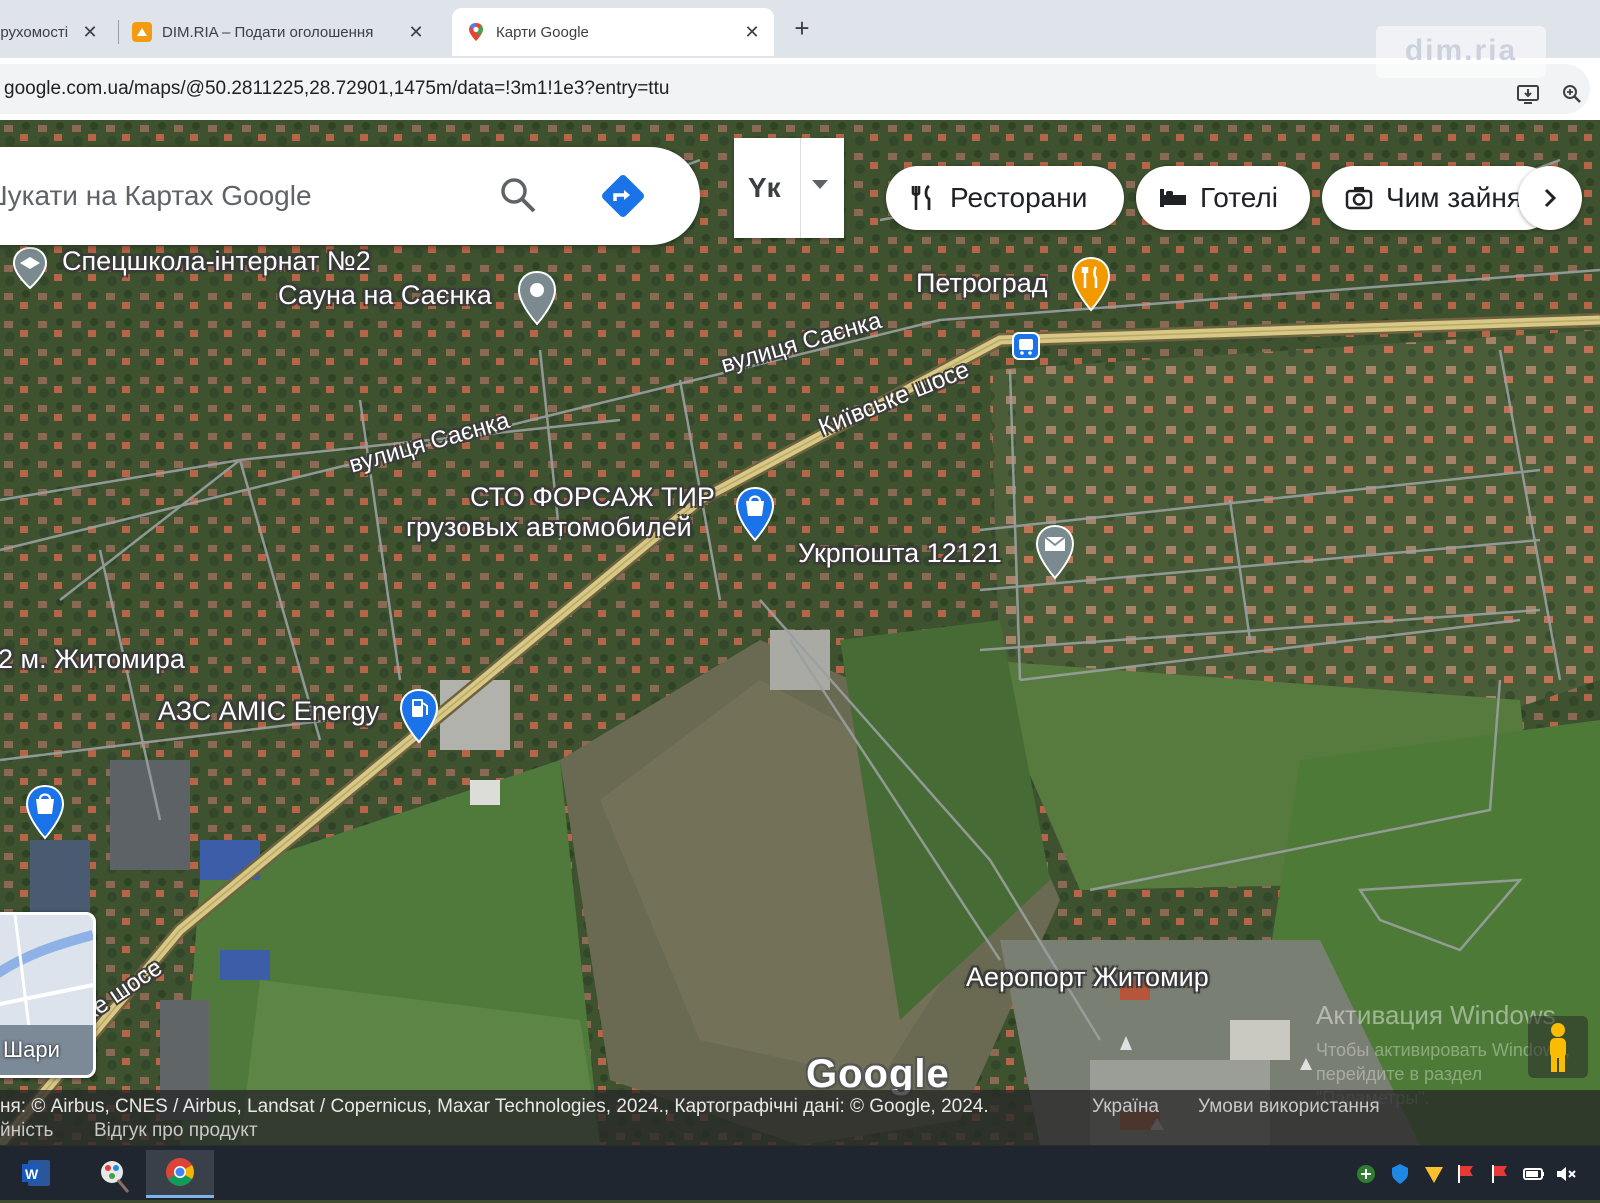 Image resolution: width=1600 pixels, height=1203 pixels. Describe the element at coordinates (32, 1174) in the screenshot. I see `svg-text: W` at that location.